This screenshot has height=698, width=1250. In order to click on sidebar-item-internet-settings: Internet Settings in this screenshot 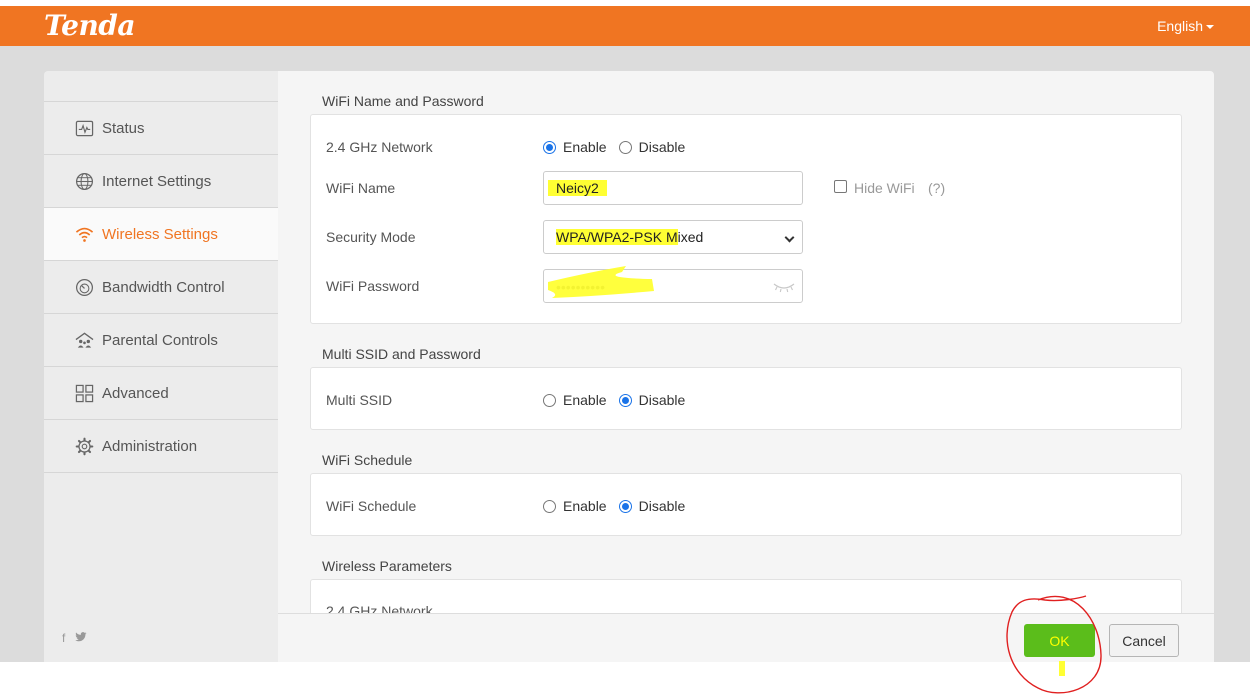, I will do `click(161, 181)`.